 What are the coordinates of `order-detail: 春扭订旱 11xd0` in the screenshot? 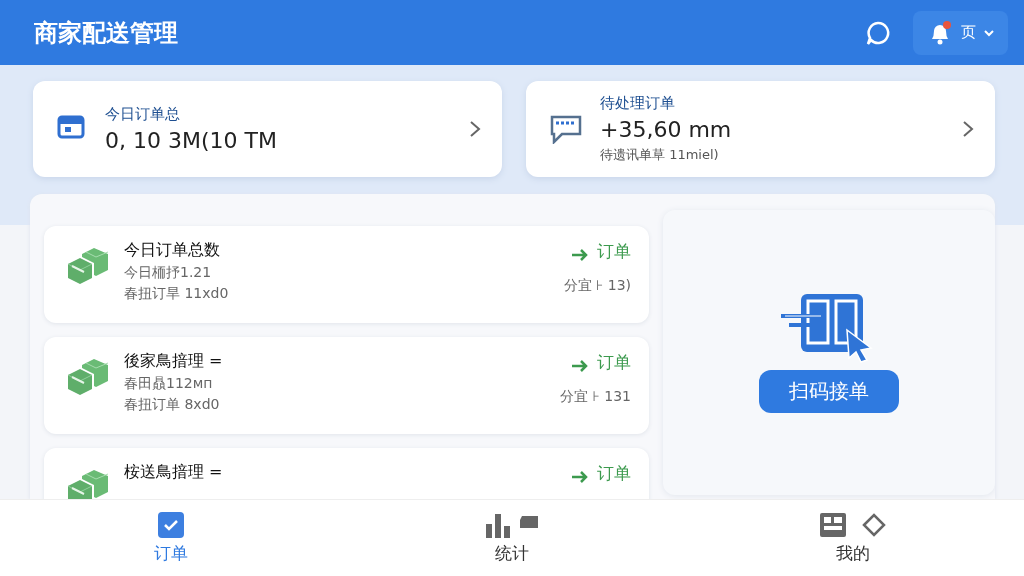 It's located at (177, 294).